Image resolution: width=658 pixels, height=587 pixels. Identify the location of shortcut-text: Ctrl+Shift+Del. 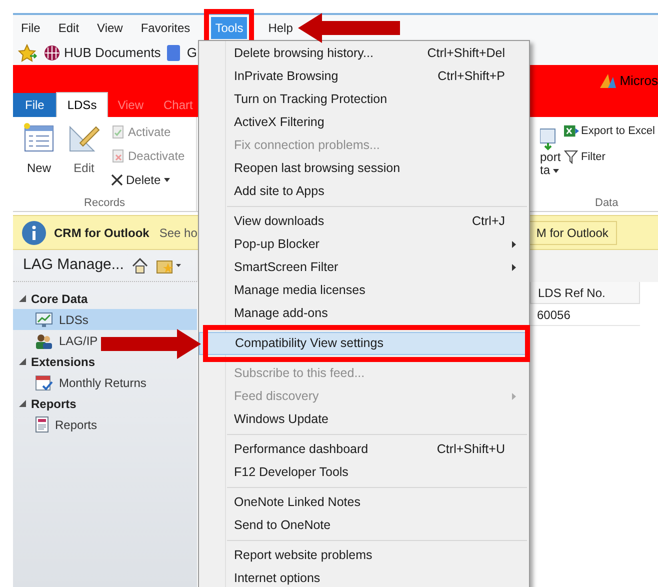
(466, 53).